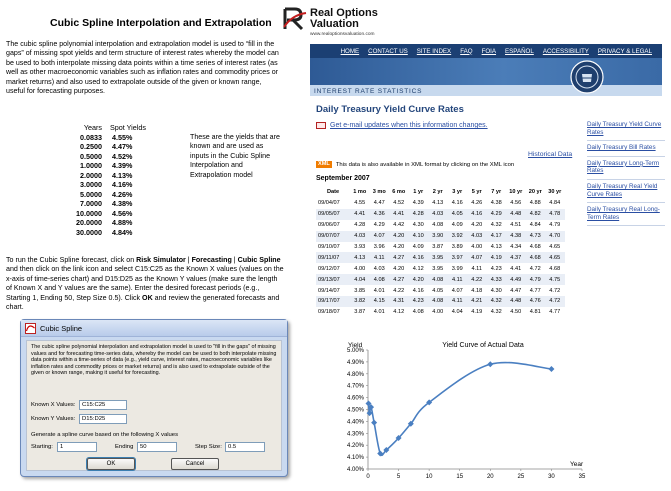  What do you see at coordinates (626, 193) in the screenshot?
I see `sidebar-link: Daily Treasury Real Yield Curve Rates` at bounding box center [626, 193].